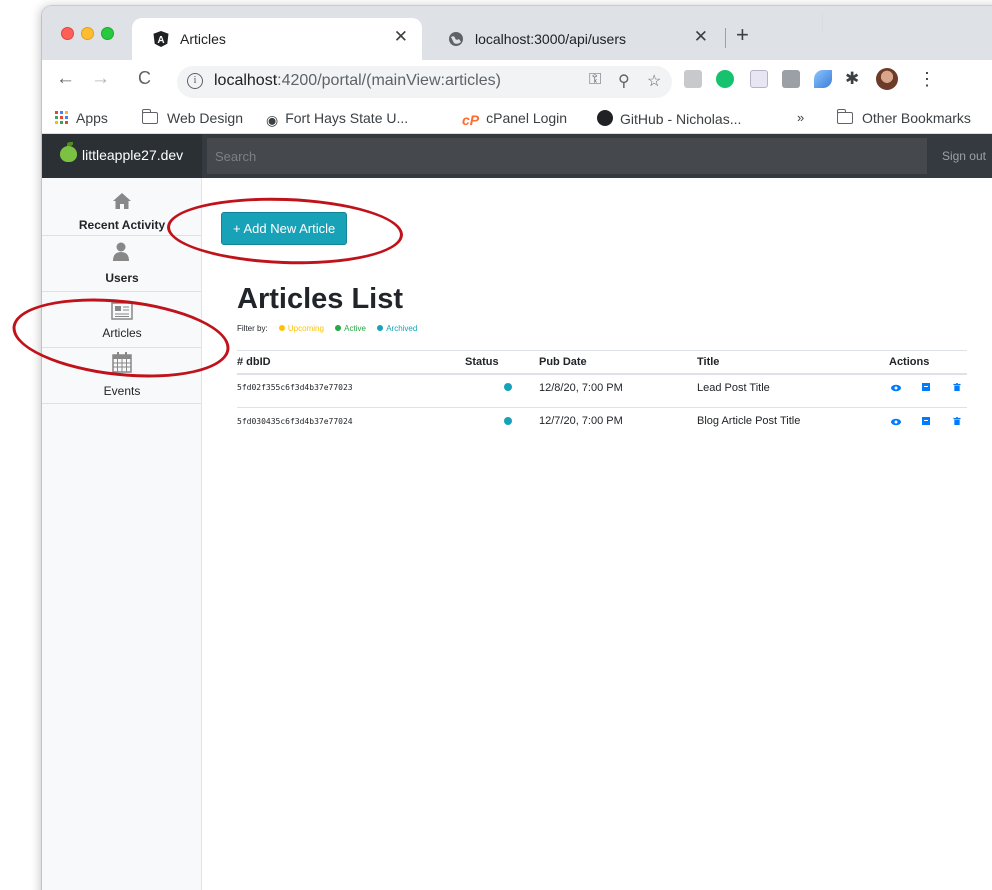 The width and height of the screenshot is (992, 890). I want to click on filter-active: Active, so click(346, 328).